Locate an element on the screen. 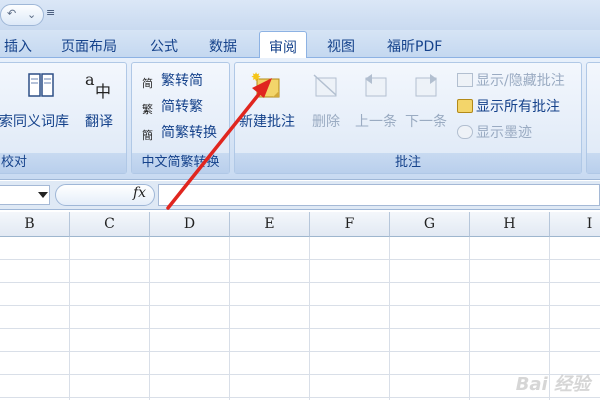  insert-function-button: fx is located at coordinates (139, 193).